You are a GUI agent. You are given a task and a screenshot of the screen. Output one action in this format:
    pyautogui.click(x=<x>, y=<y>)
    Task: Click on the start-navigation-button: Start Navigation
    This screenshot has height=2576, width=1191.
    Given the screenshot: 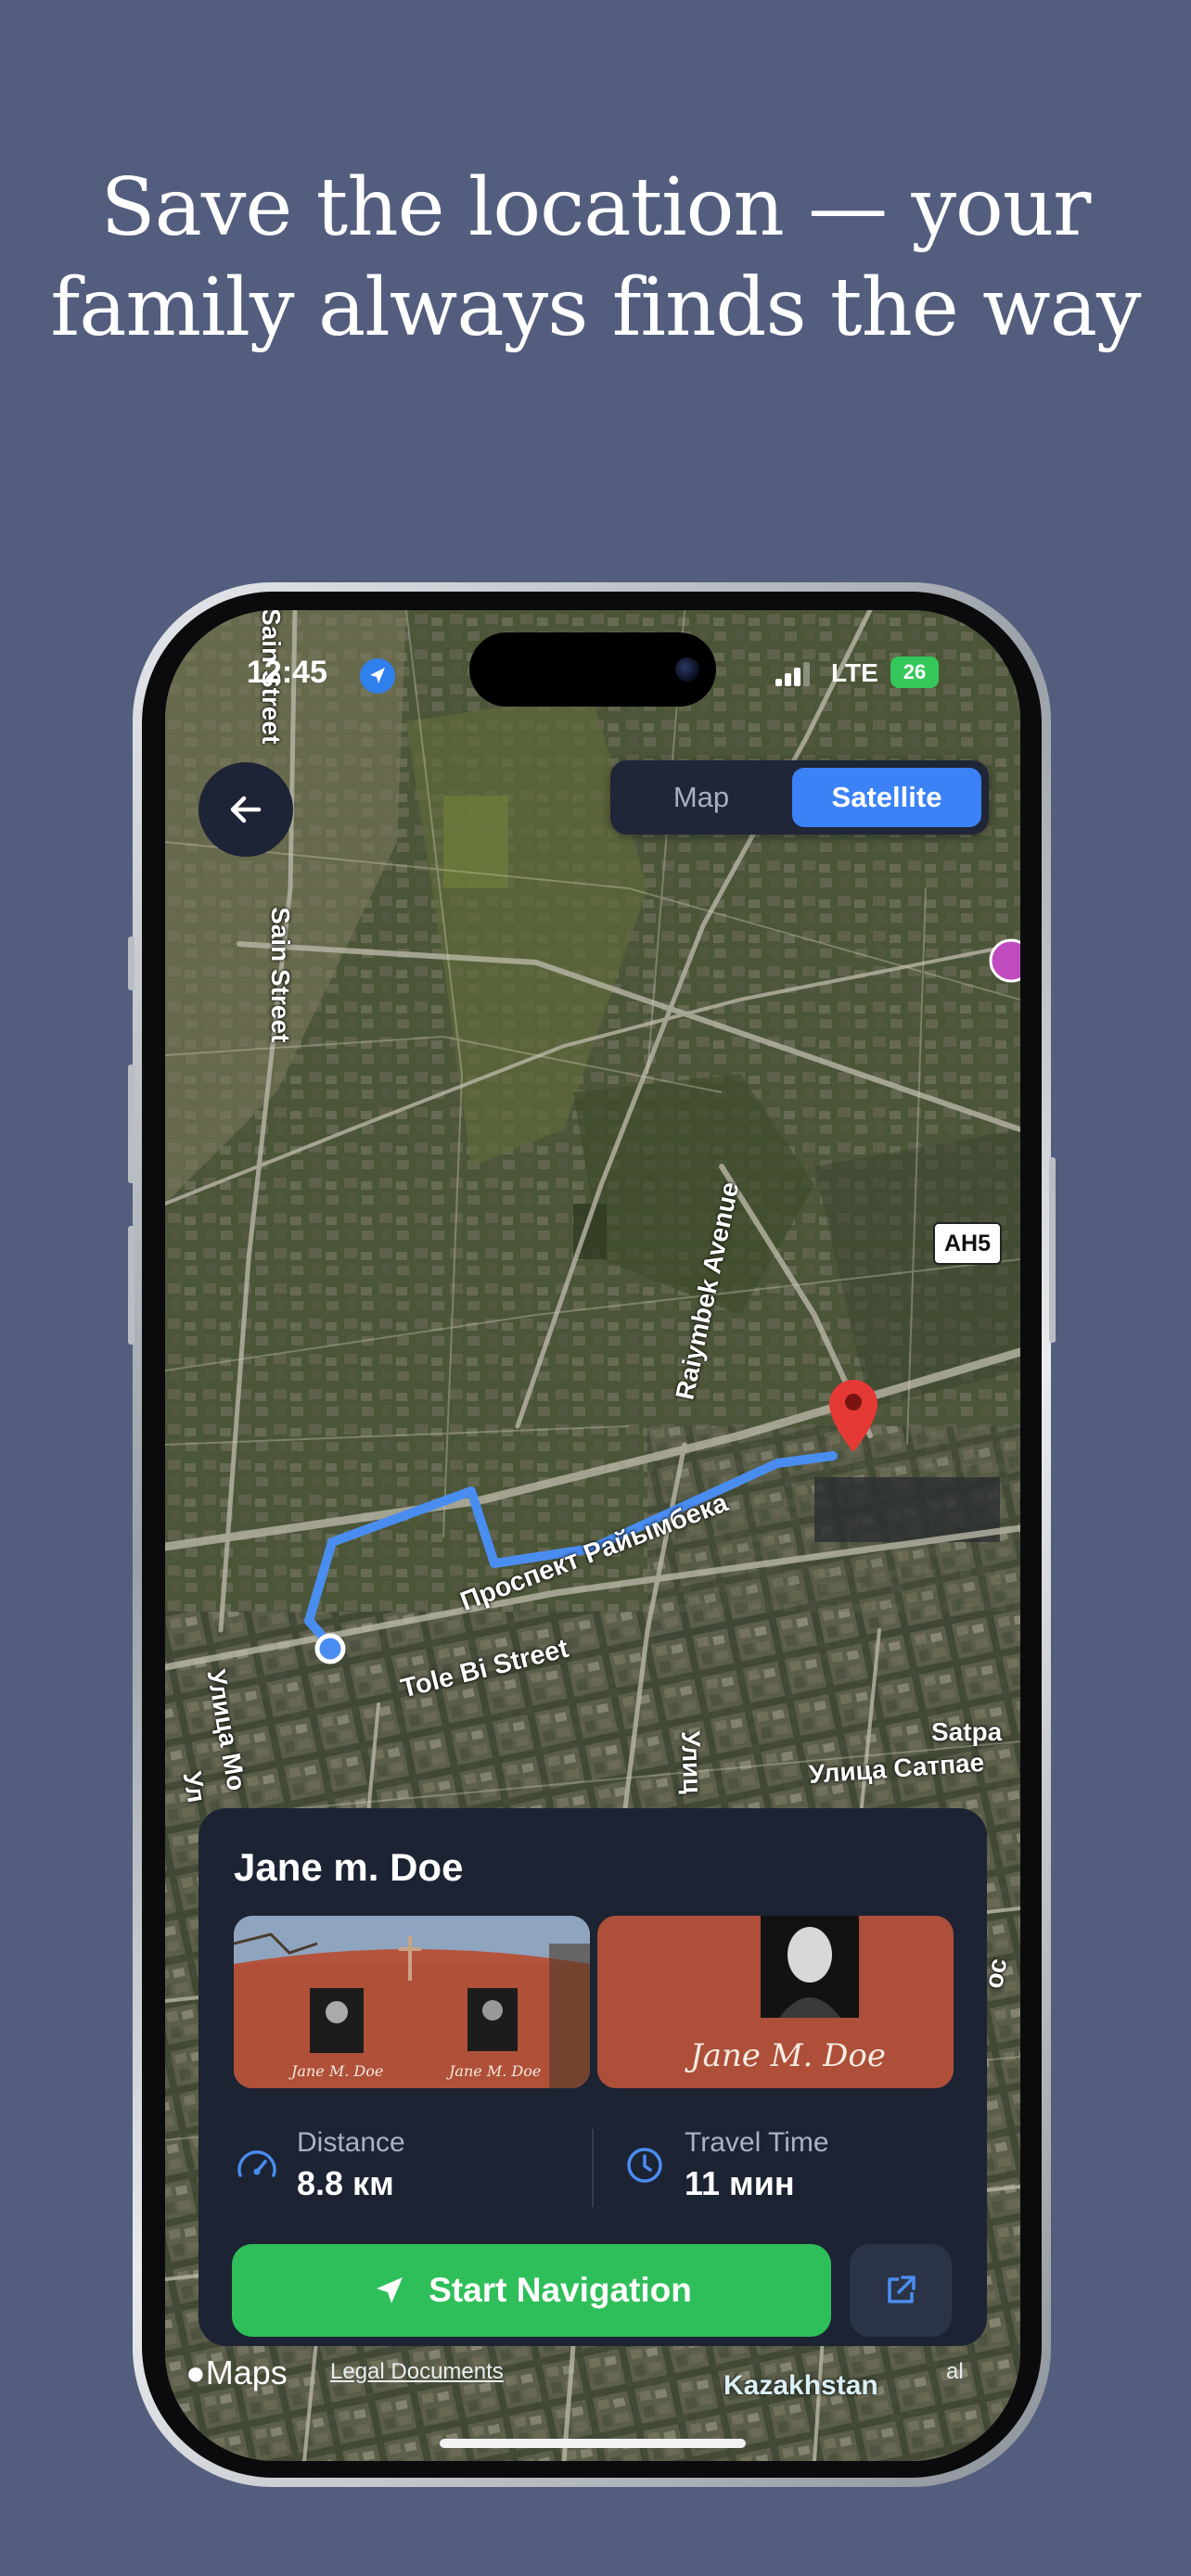 What is the action you would take?
    pyautogui.click(x=532, y=2290)
    